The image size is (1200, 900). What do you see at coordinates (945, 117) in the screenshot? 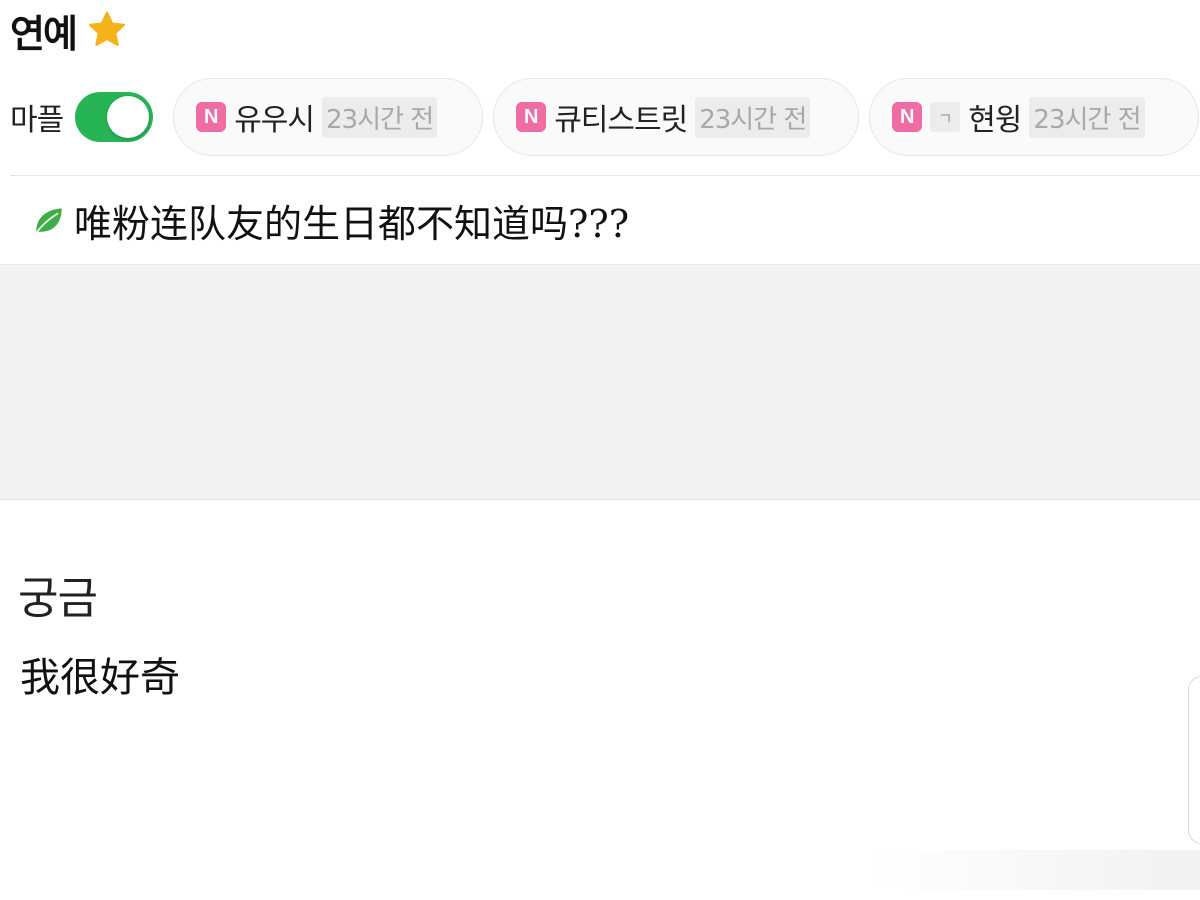
I see `chip-mini-badge: ㄱ` at bounding box center [945, 117].